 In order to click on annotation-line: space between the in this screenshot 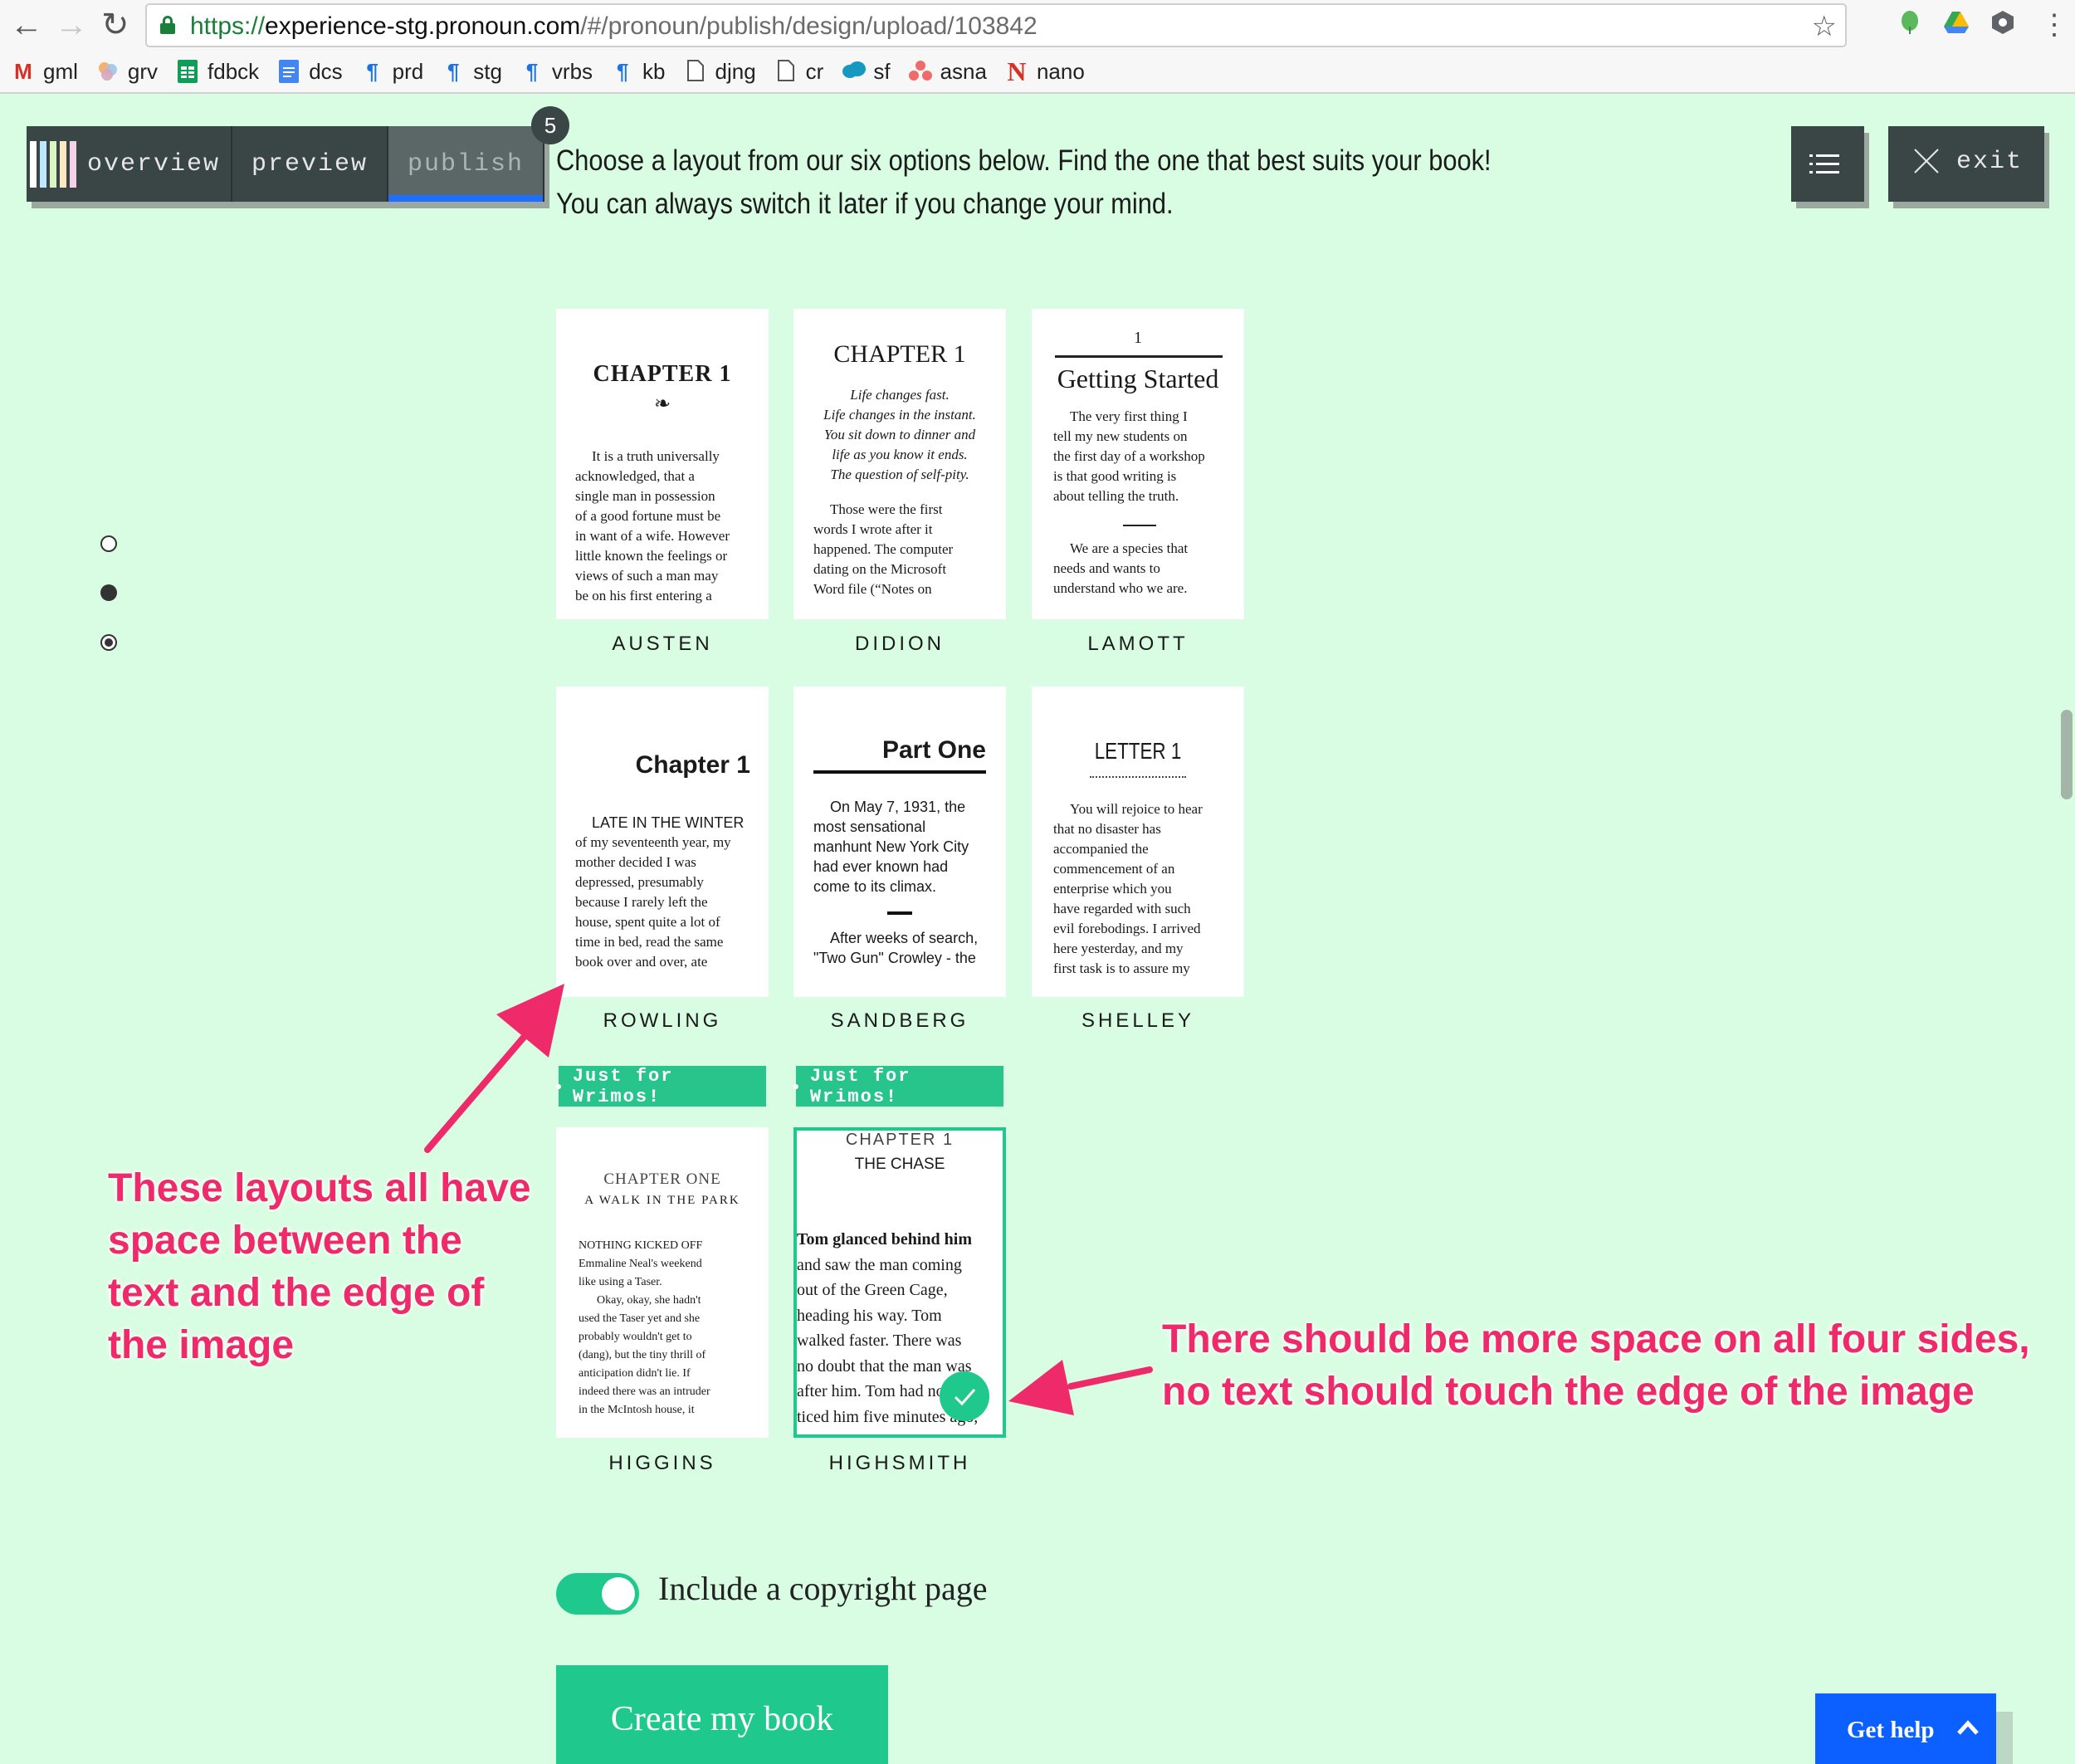, I will do `click(285, 1241)`.